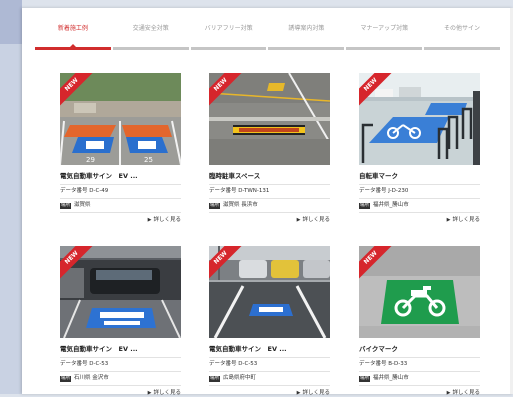  Describe the element at coordinates (398, 364) in the screenshot. I see `data-number-value: B-D-33` at that location.